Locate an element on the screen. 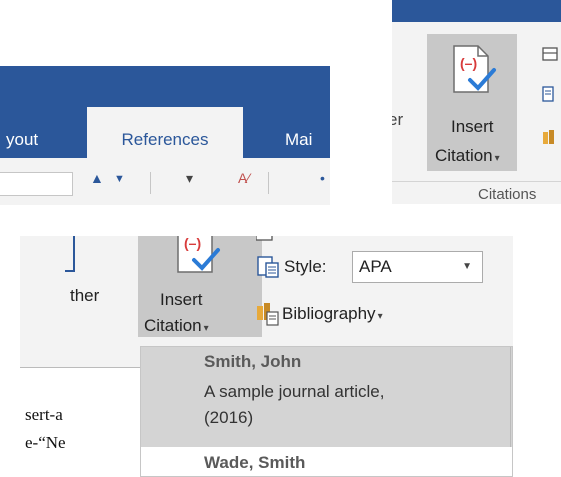  cut-off-label: er is located at coordinates (398, 119).